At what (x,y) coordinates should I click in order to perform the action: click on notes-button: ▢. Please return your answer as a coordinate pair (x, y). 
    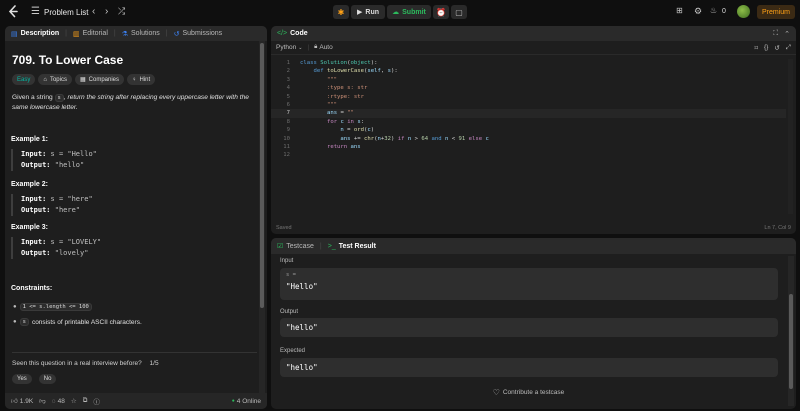
    Looking at the image, I should click on (459, 12).